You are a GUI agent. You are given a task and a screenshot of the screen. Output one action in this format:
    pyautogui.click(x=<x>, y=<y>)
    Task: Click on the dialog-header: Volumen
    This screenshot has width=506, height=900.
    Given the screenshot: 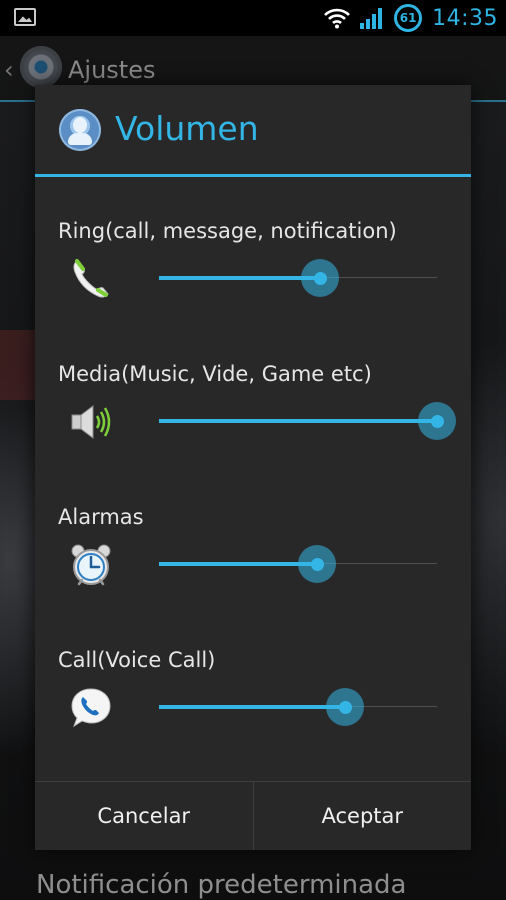 What is the action you would take?
    pyautogui.click(x=253, y=131)
    